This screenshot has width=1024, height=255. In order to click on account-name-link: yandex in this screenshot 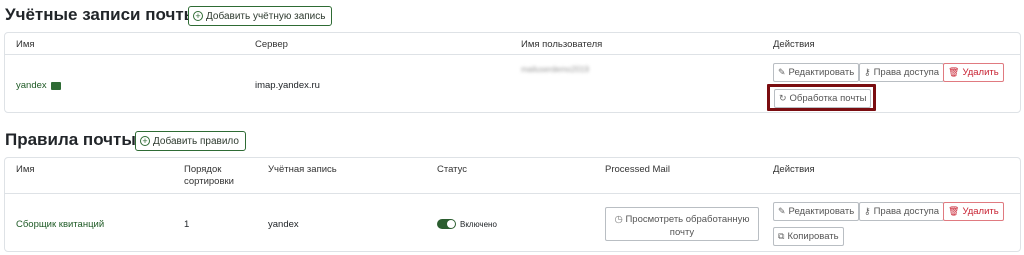, I will do `click(31, 86)`.